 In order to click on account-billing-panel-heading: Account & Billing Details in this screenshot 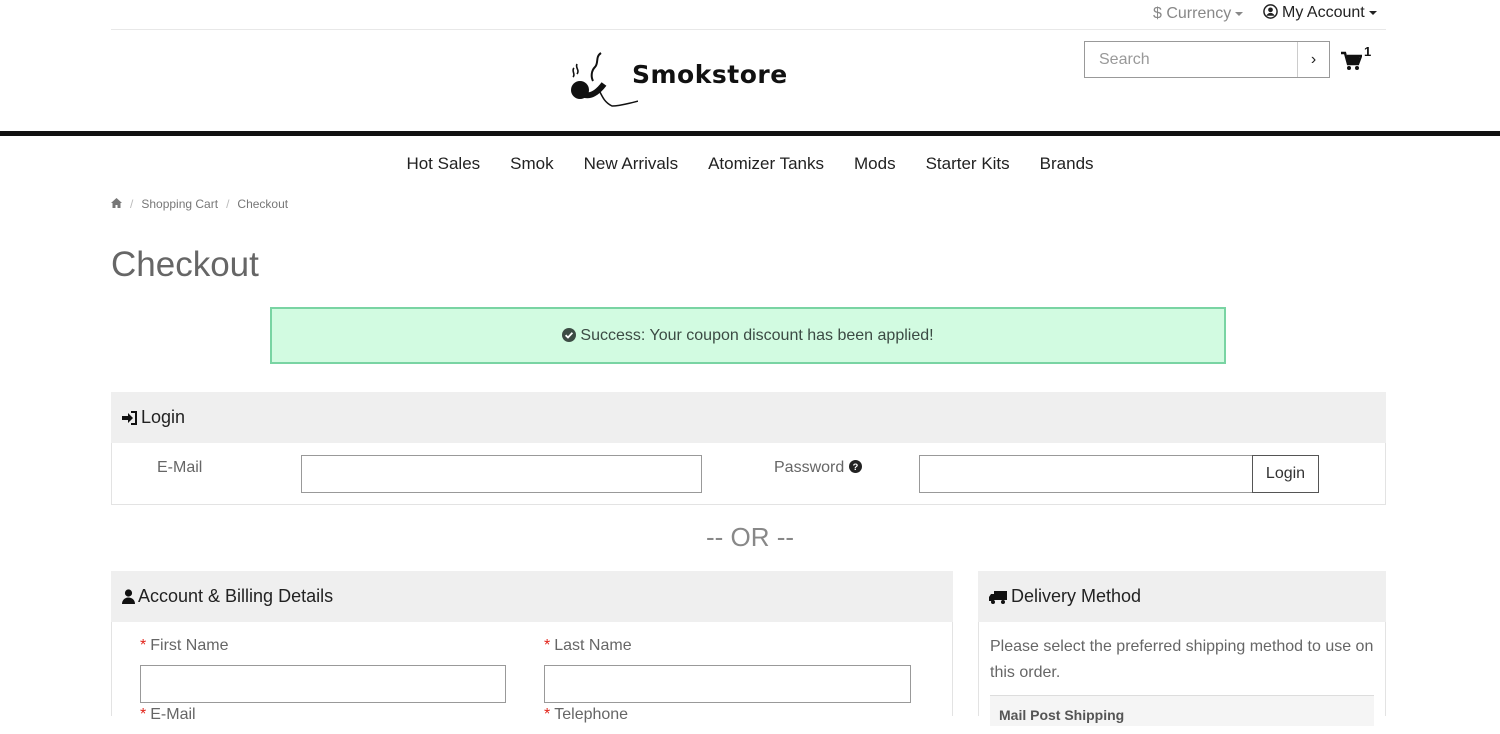, I will do `click(532, 596)`.